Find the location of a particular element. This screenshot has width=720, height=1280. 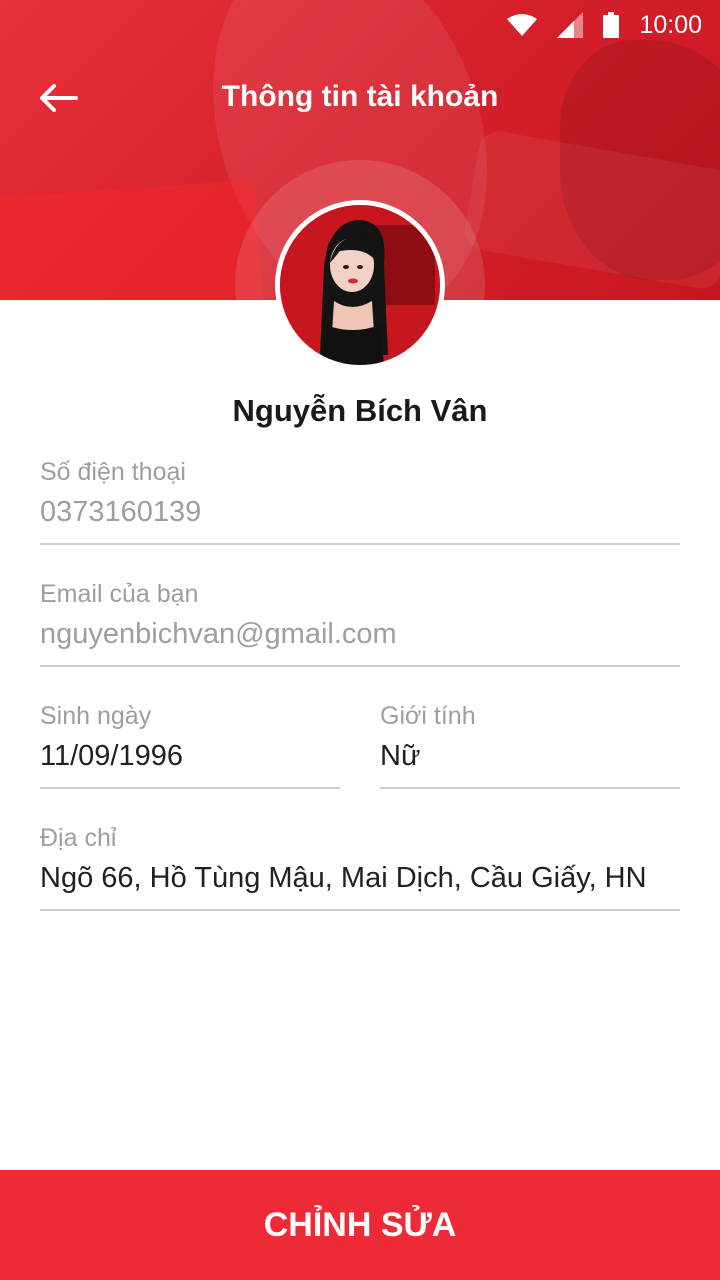

app-bar: Thông tin tài khoản is located at coordinates (360, 98).